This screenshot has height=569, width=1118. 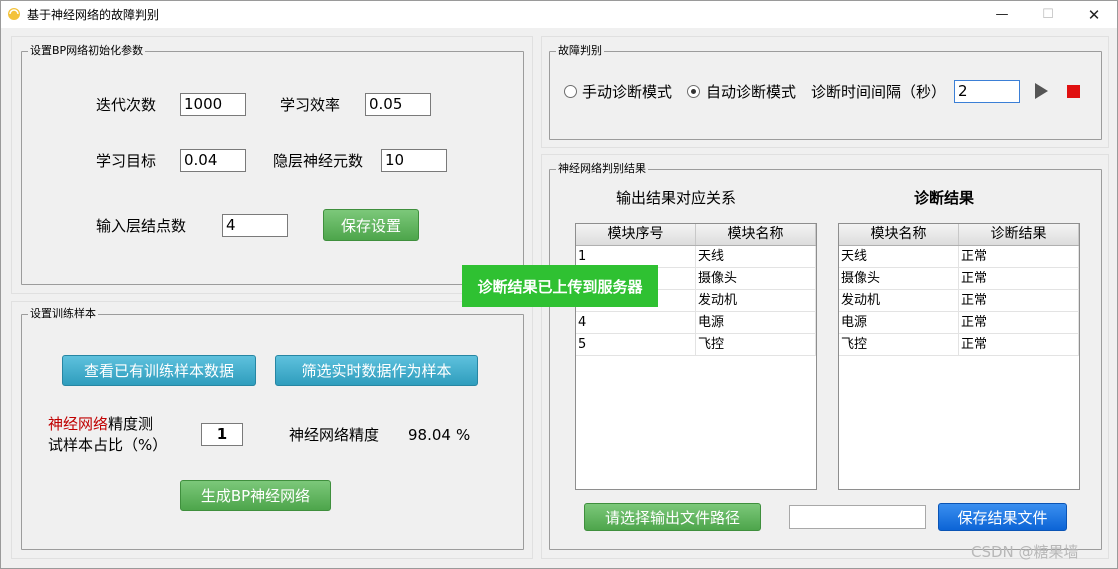 What do you see at coordinates (255, 495) in the screenshot?
I see `generate-bp-button: 生成BP神经网络` at bounding box center [255, 495].